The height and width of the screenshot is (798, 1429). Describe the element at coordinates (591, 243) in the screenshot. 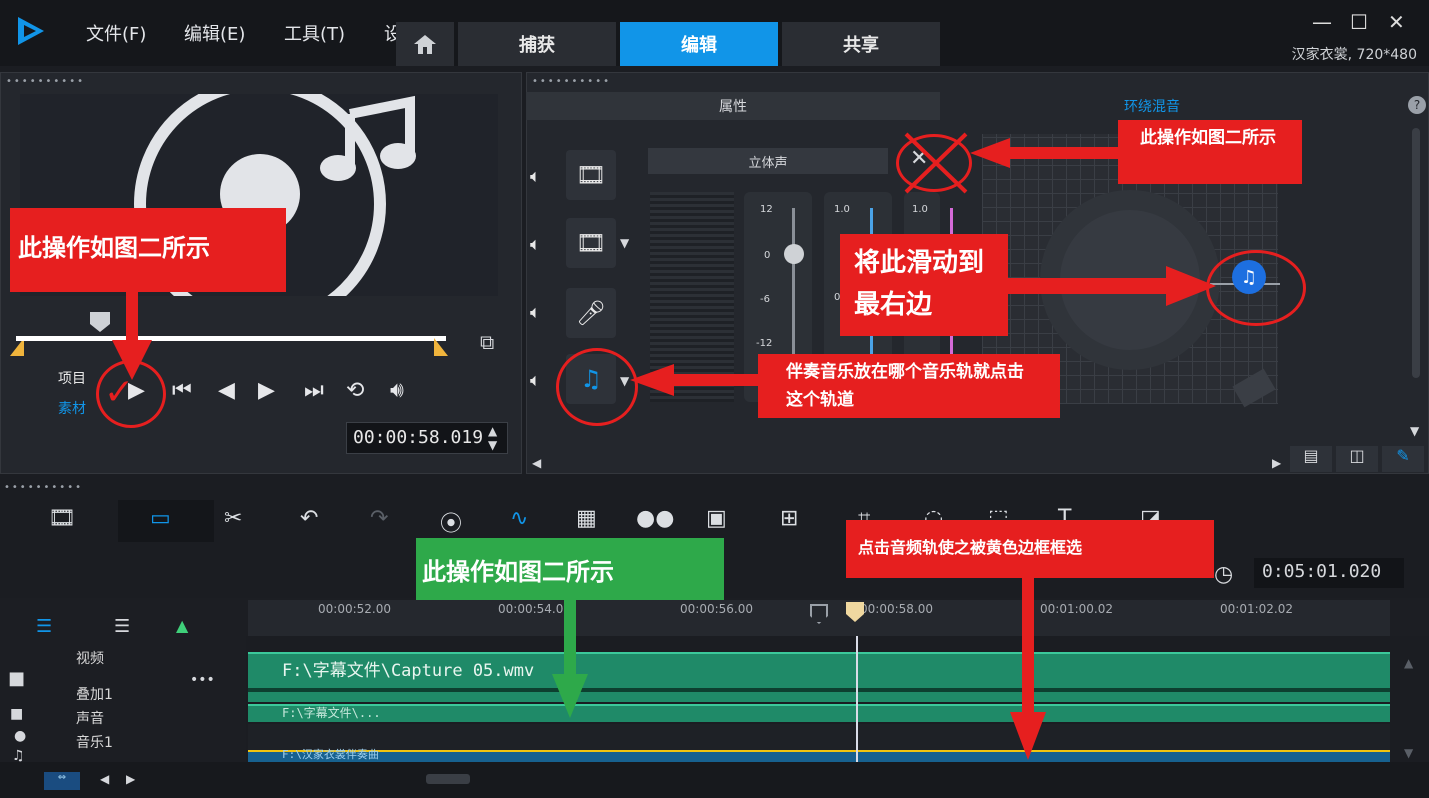

I see `overlay-track-icon: 🎞︎` at that location.